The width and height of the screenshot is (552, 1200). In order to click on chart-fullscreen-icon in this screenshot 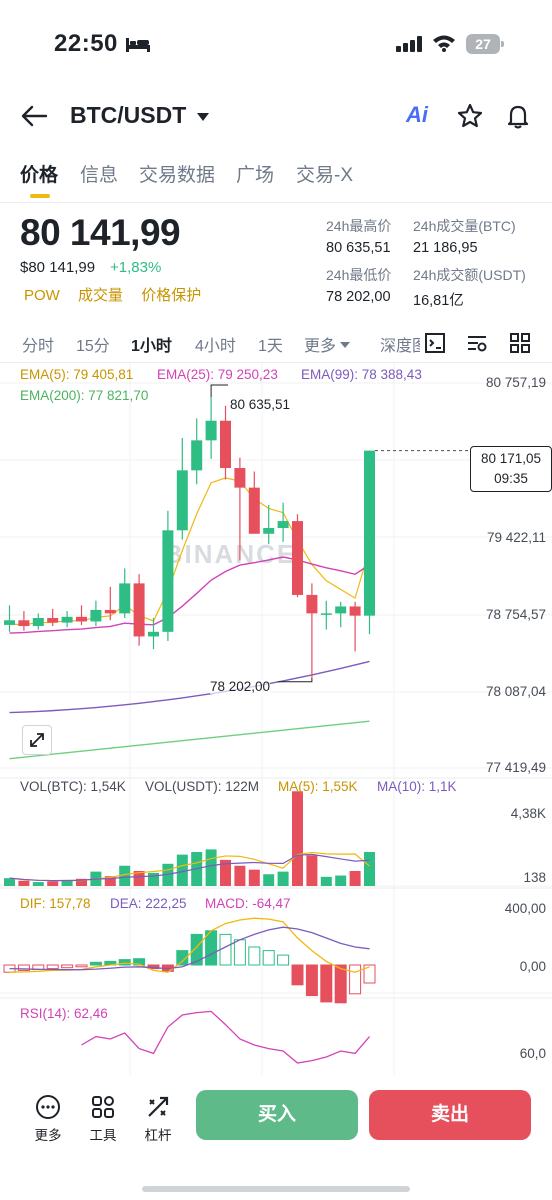, I will do `click(435, 343)`.